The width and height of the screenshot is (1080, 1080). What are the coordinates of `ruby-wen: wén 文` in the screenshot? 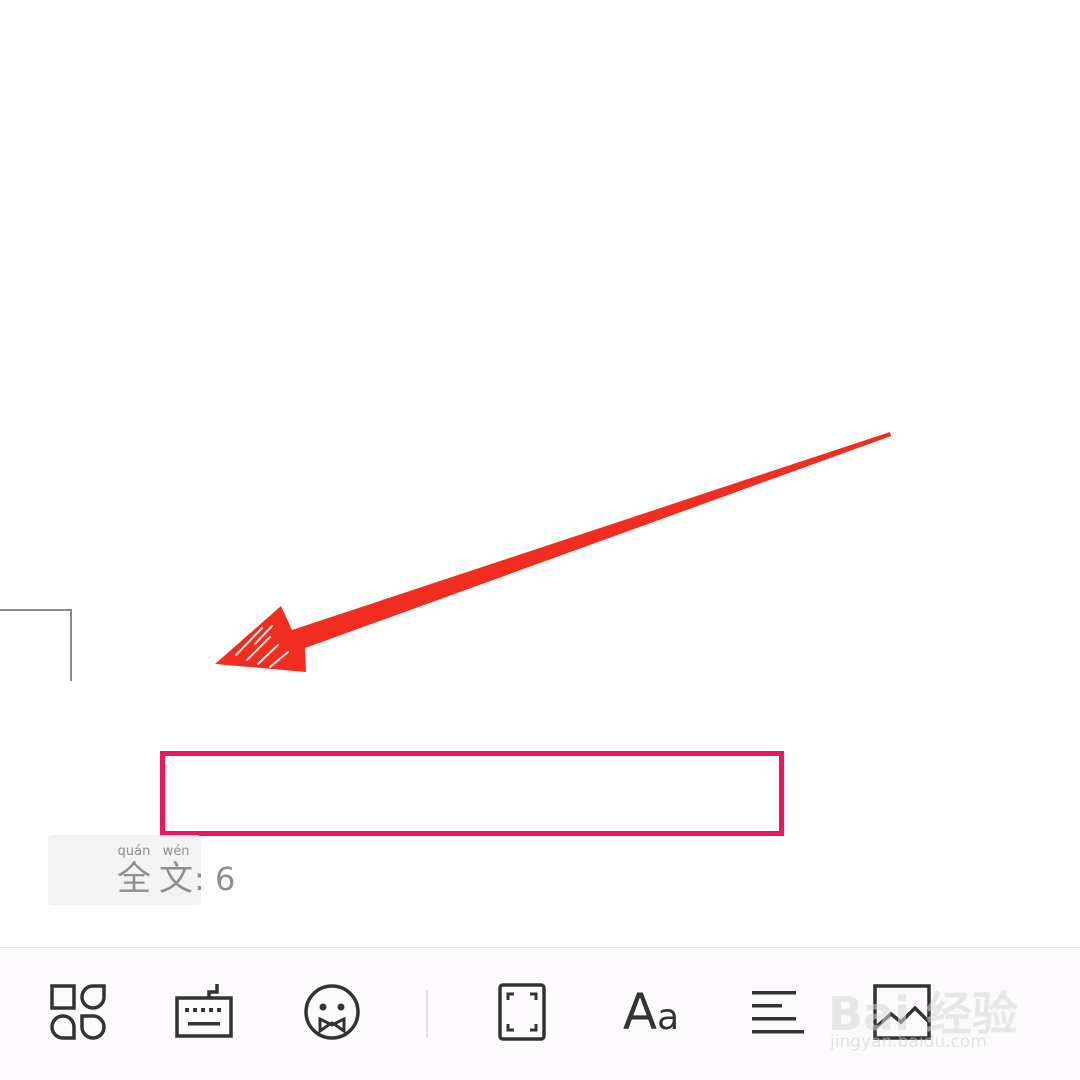 It's located at (176, 872).